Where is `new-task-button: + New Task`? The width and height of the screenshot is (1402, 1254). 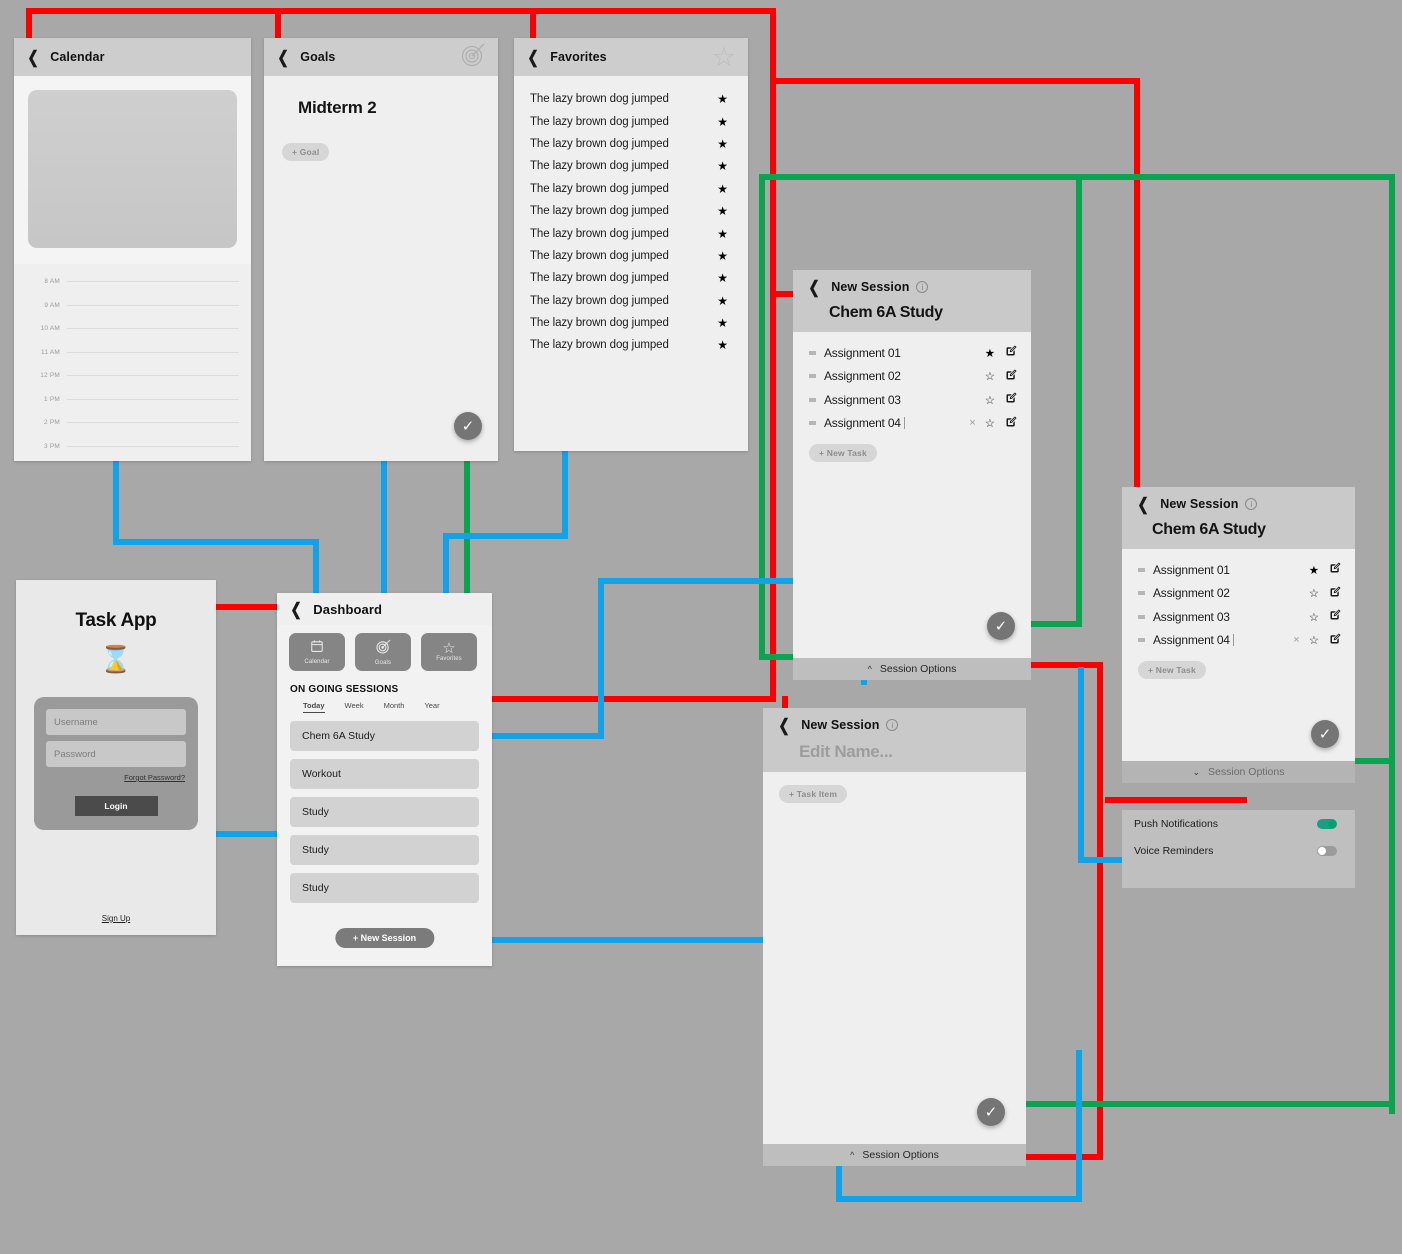 new-task-button: + New Task is located at coordinates (1172, 670).